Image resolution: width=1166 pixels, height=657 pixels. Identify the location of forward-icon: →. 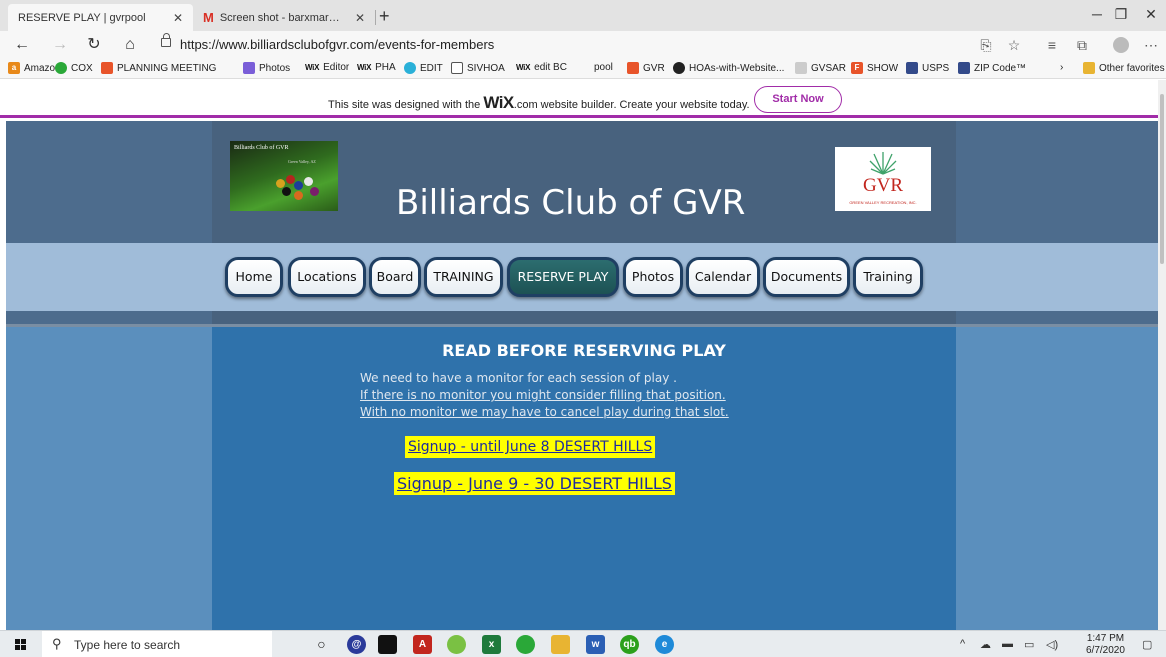
(60, 45).